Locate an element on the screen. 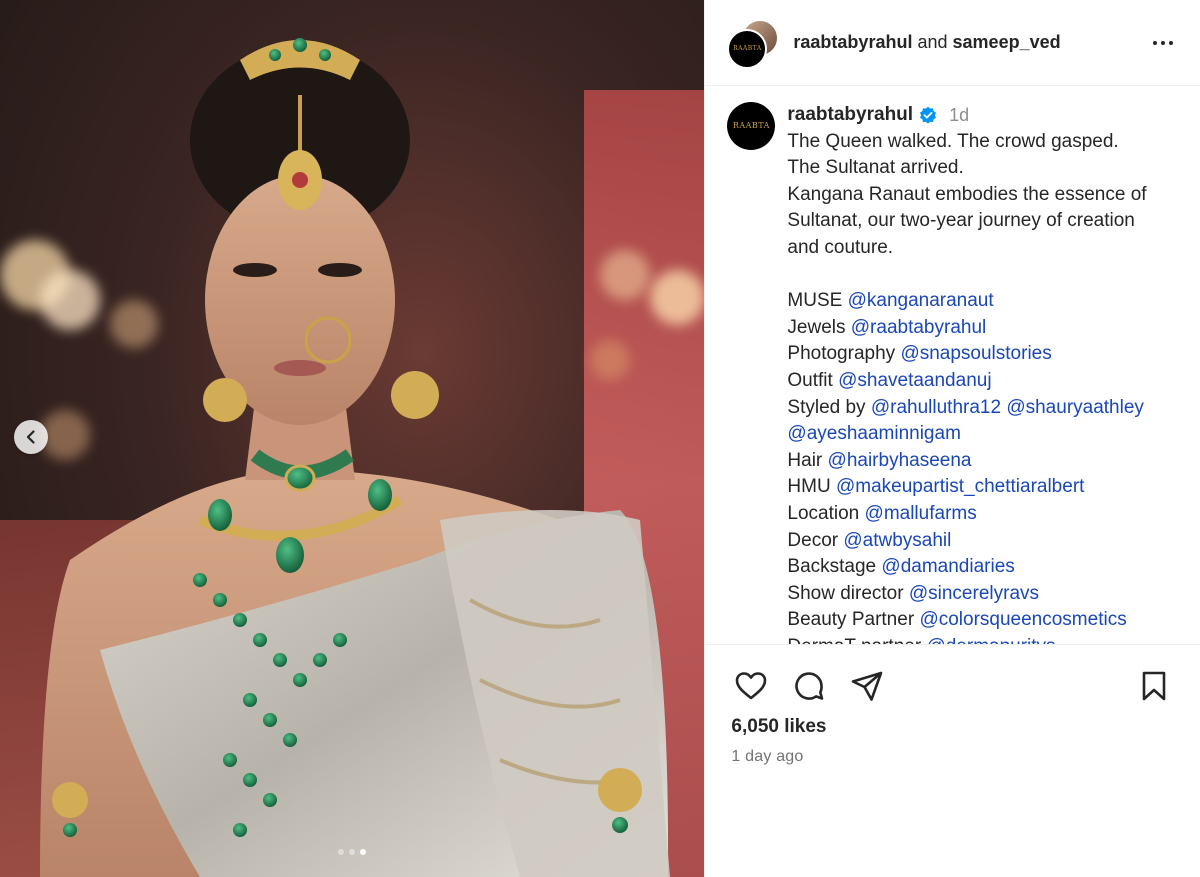 Image resolution: width=1200 pixels, height=877 pixels. credit-line: Decor @atwbysahil is located at coordinates (966, 541).